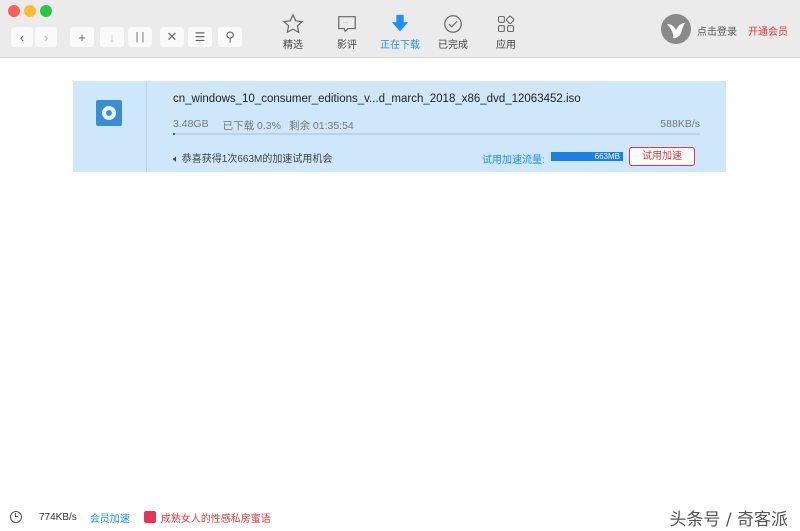  Describe the element at coordinates (728, 520) in the screenshot. I see `watermark: 头条号 / 奇客派` at that location.